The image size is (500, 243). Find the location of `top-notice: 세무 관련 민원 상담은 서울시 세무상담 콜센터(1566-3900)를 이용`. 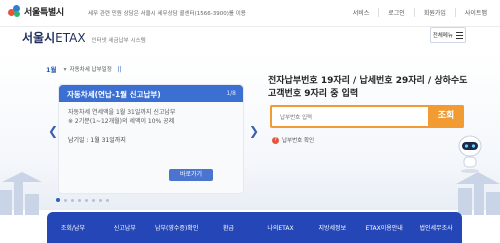

top-notice: 세무 관련 민원 상담은 서울시 세무상담 콜센터(1566-3900)를 이용 is located at coordinates (167, 14).